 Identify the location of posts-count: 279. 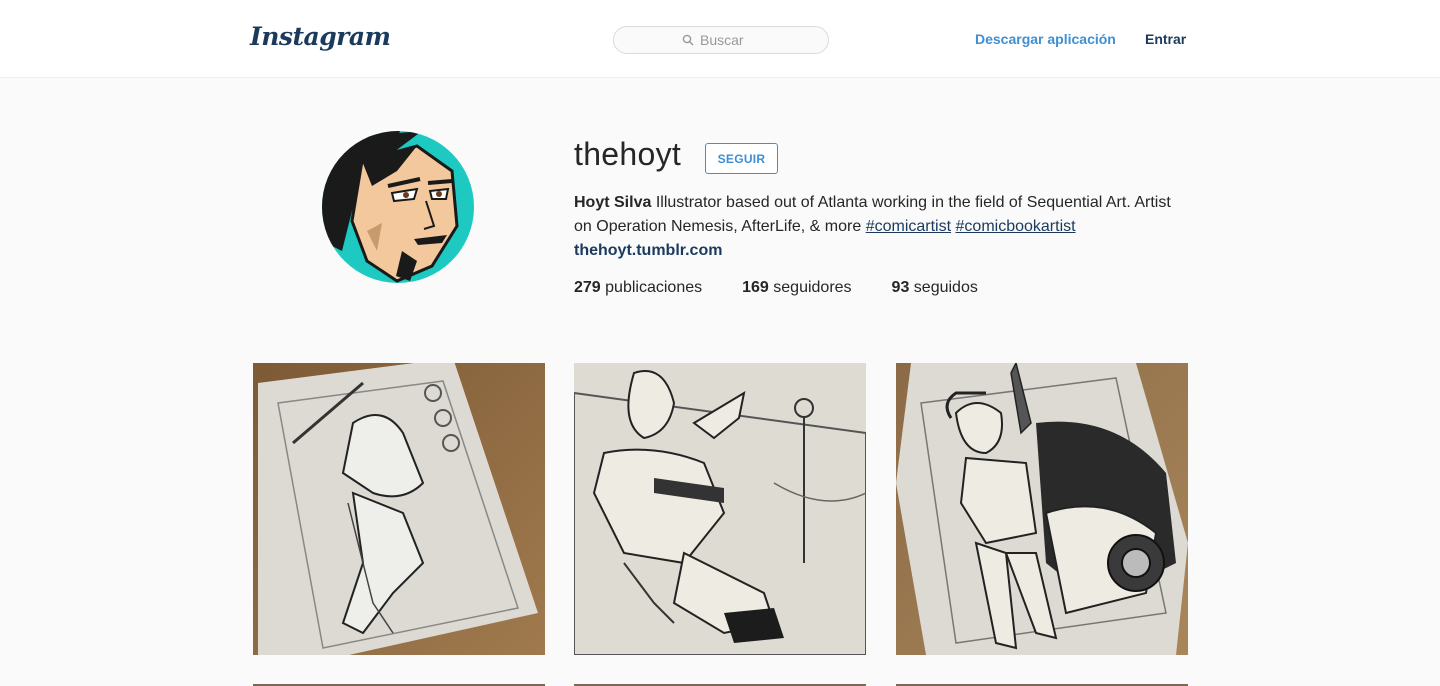
(587, 287).